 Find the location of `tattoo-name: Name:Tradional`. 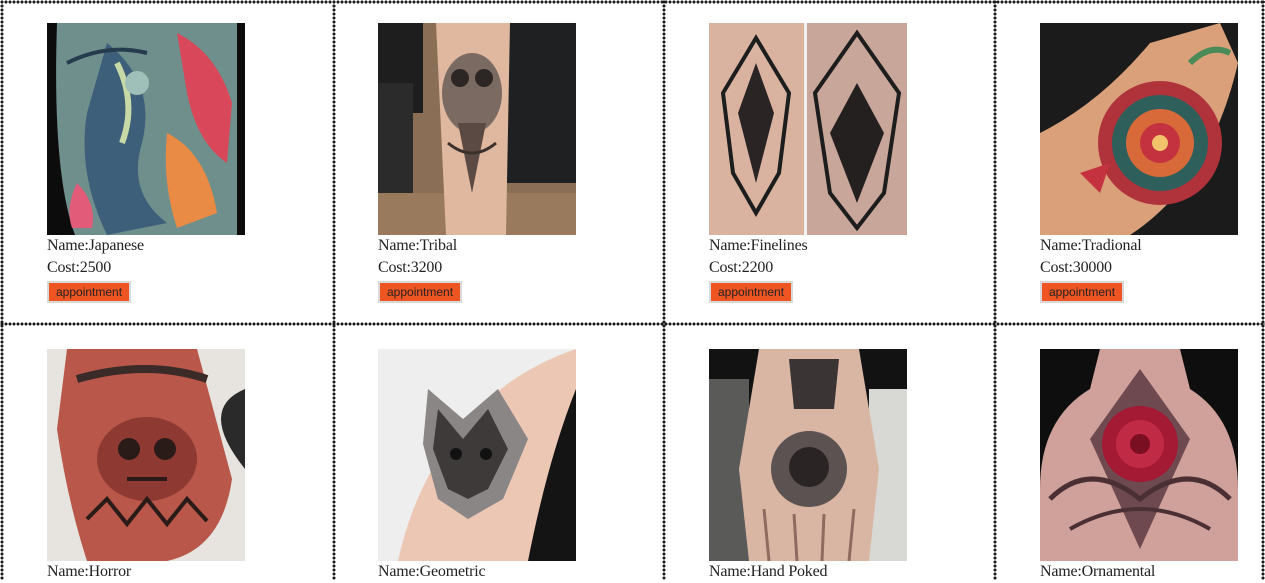

tattoo-name: Name:Tradional is located at coordinates (1091, 245).